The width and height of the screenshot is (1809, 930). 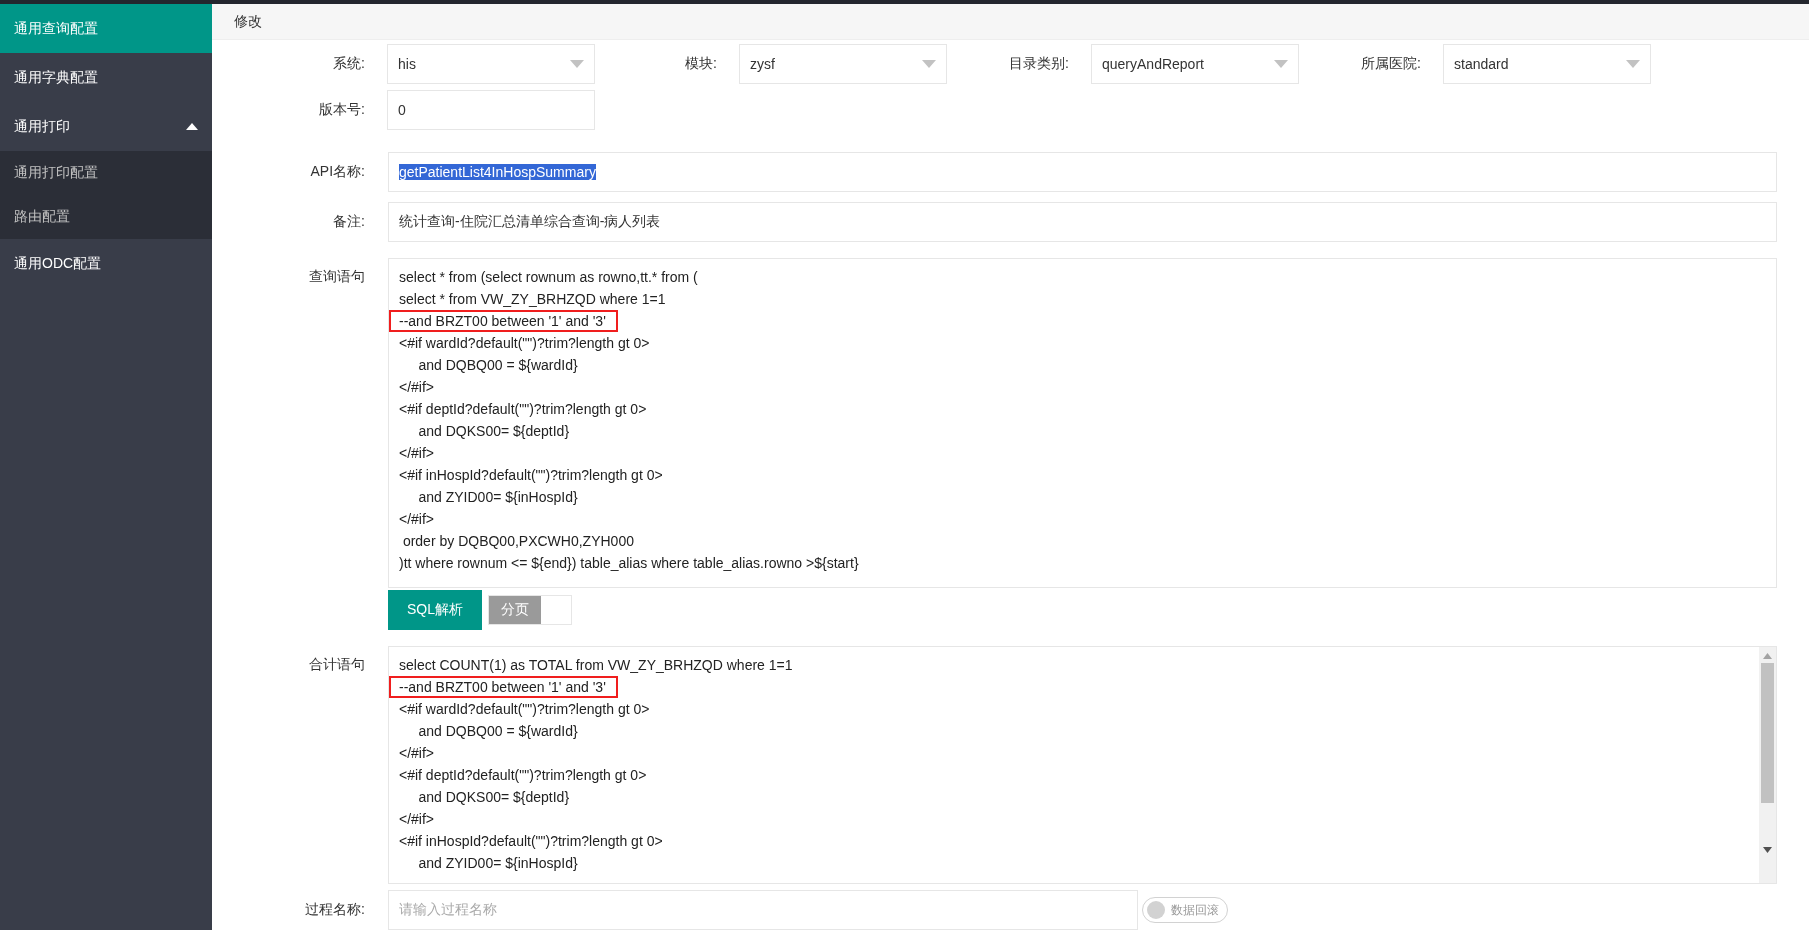 What do you see at coordinates (336, 664) in the screenshot?
I see `field-label: 合计语句` at bounding box center [336, 664].